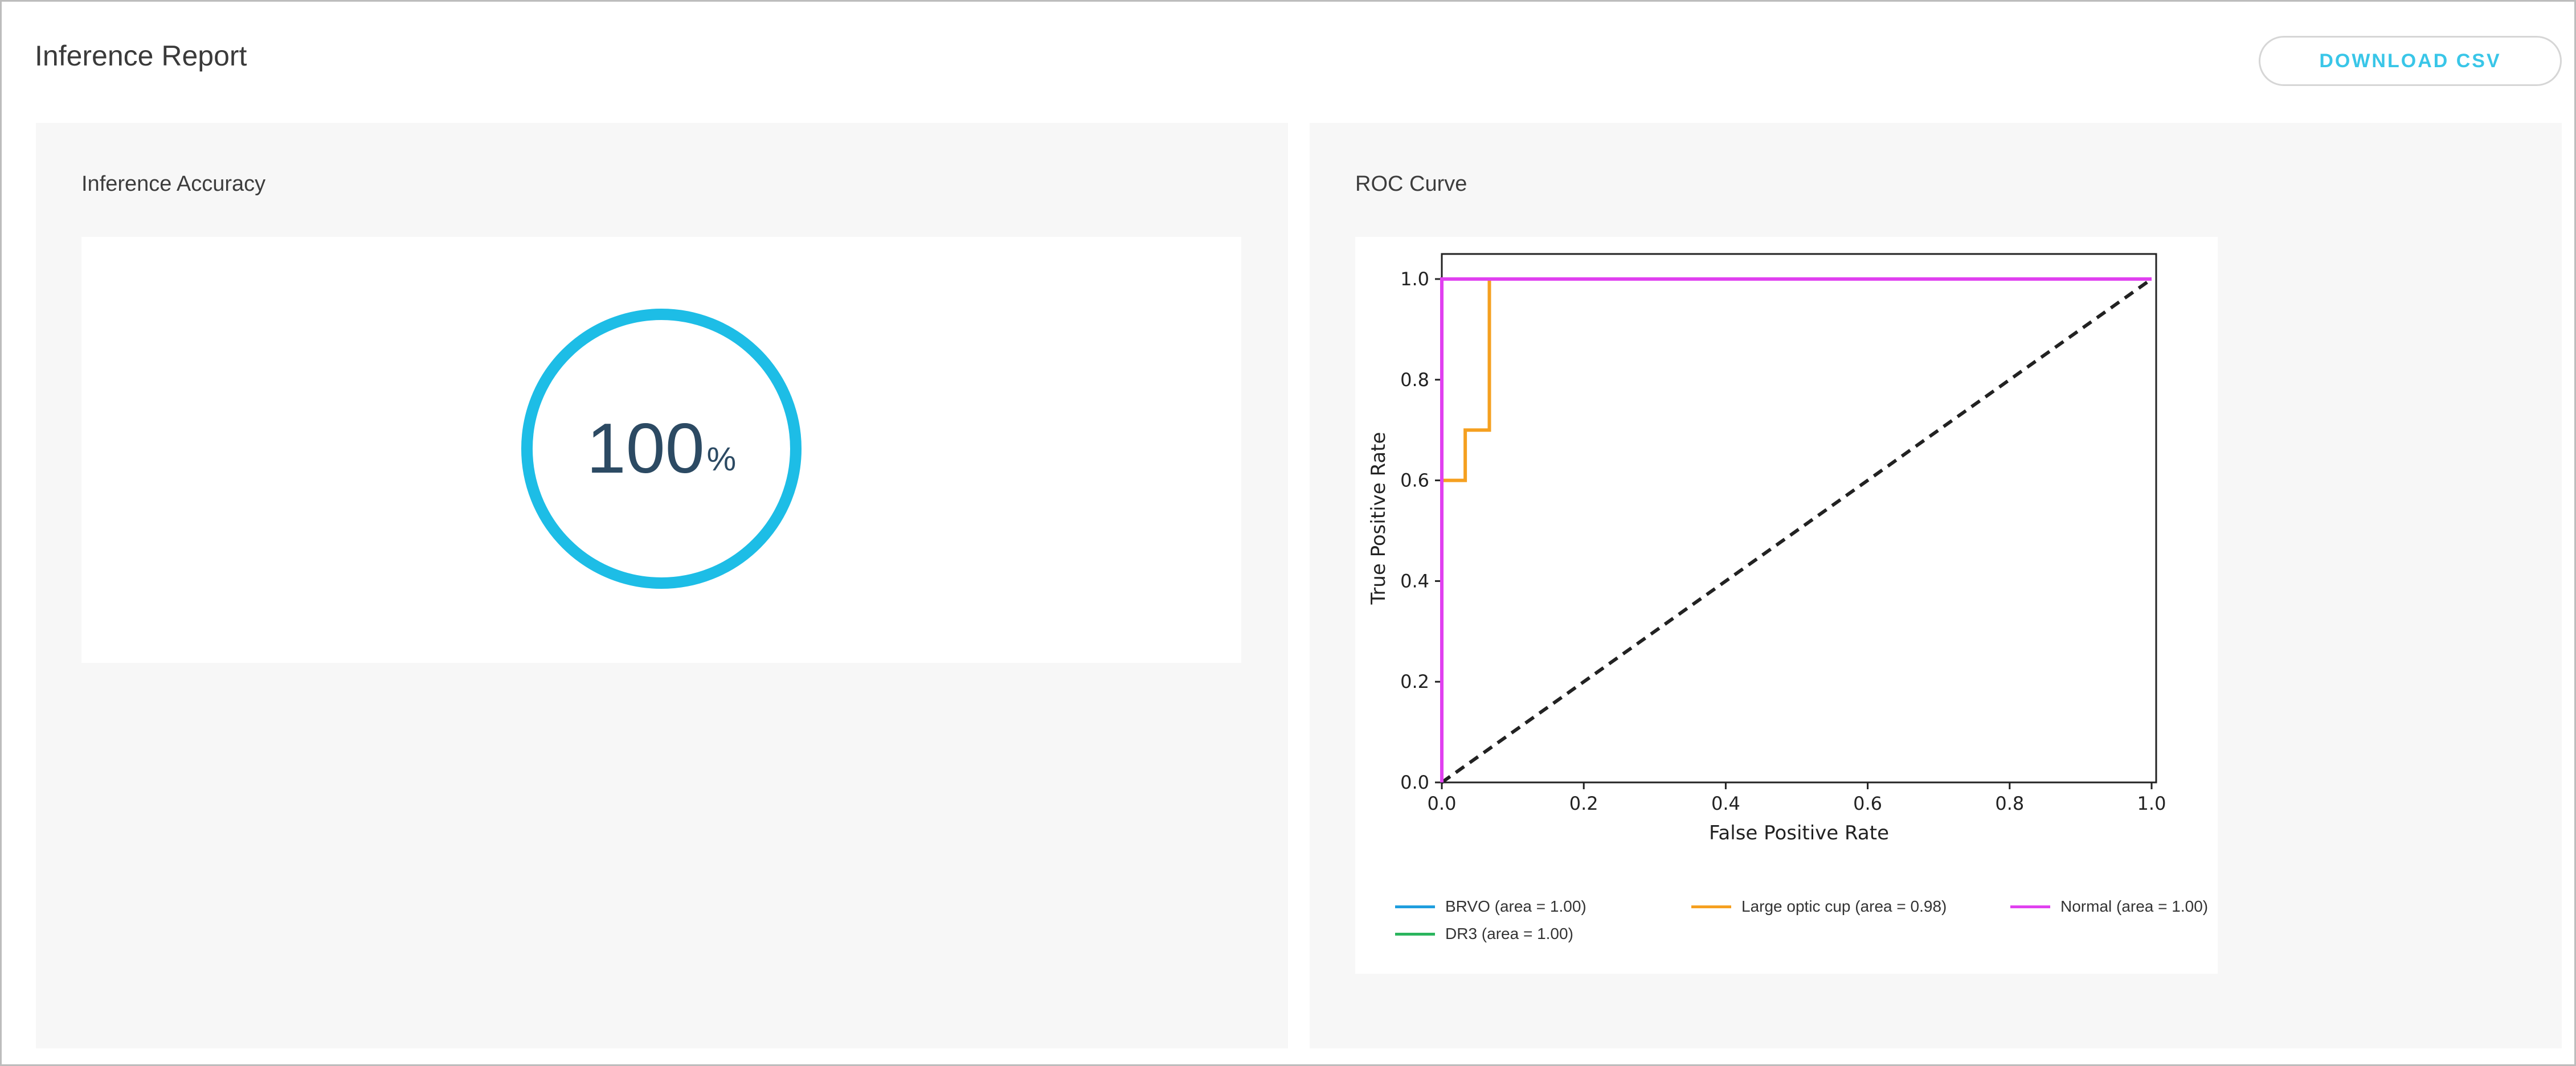 This screenshot has height=1066, width=2576. Describe the element at coordinates (1725, 803) in the screenshot. I see `x-tick-label: 0.4` at that location.